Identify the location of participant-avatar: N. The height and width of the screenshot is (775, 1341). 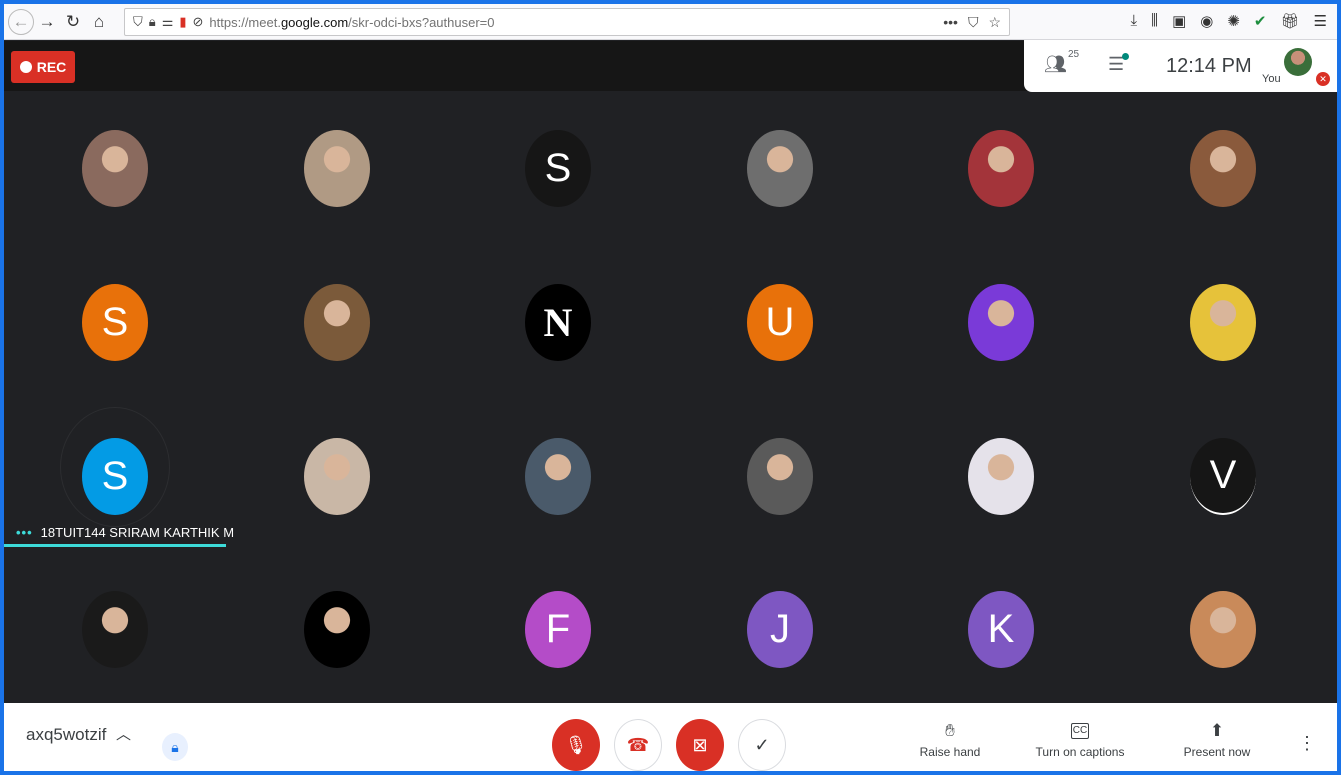
(558, 322).